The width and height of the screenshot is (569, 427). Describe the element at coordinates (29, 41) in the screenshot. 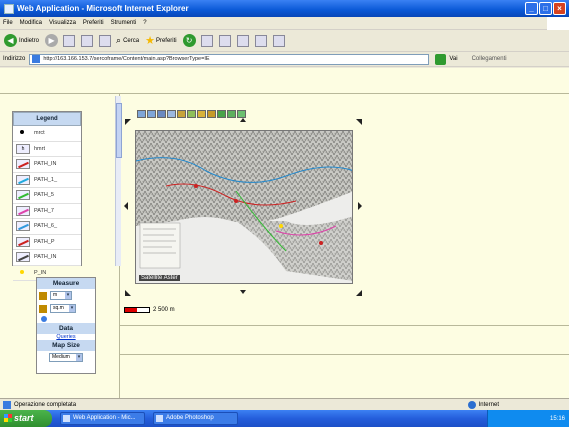

I see `back-label: Indietro` at that location.